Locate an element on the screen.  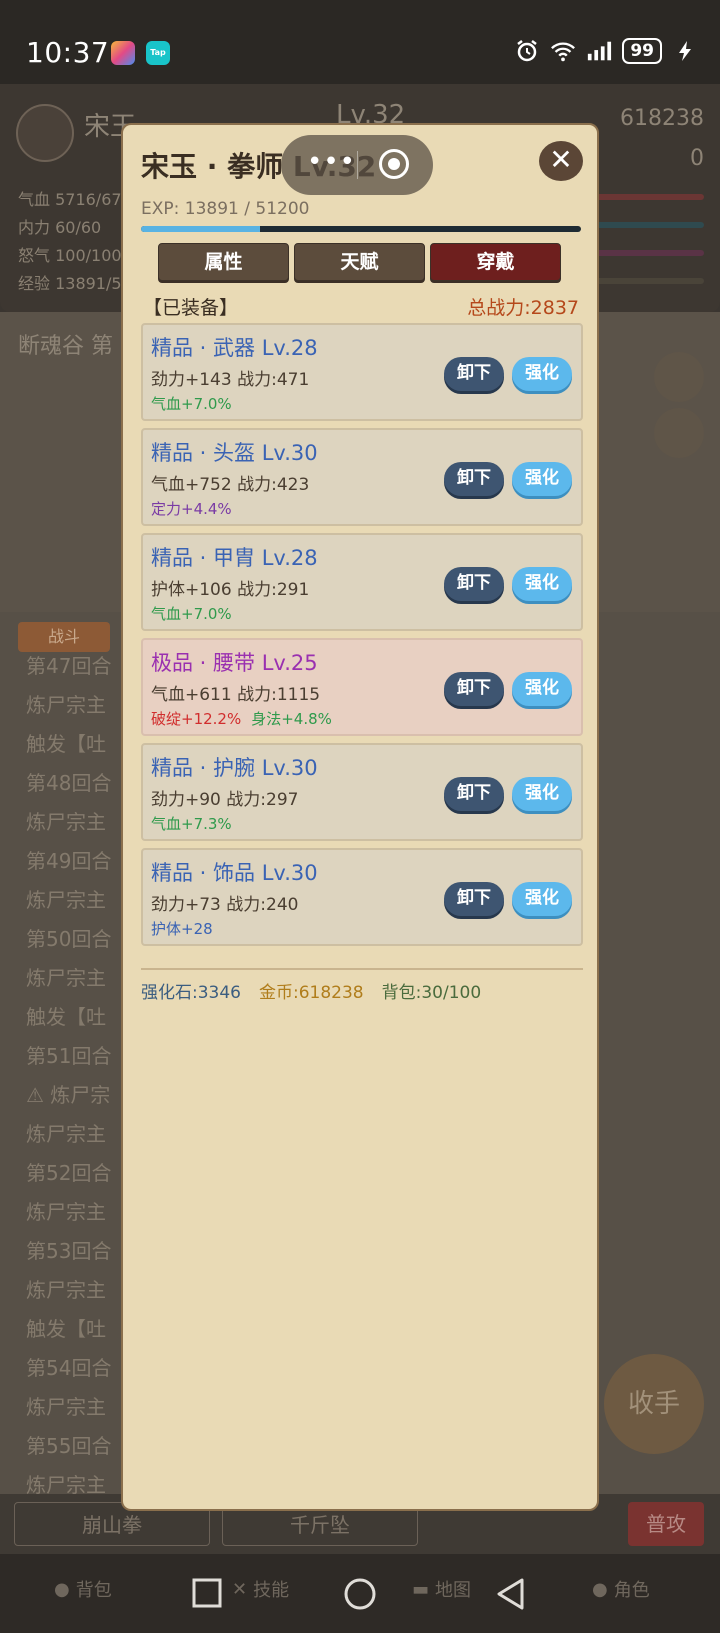
section-title: 【已装备】 is located at coordinates (191, 308).